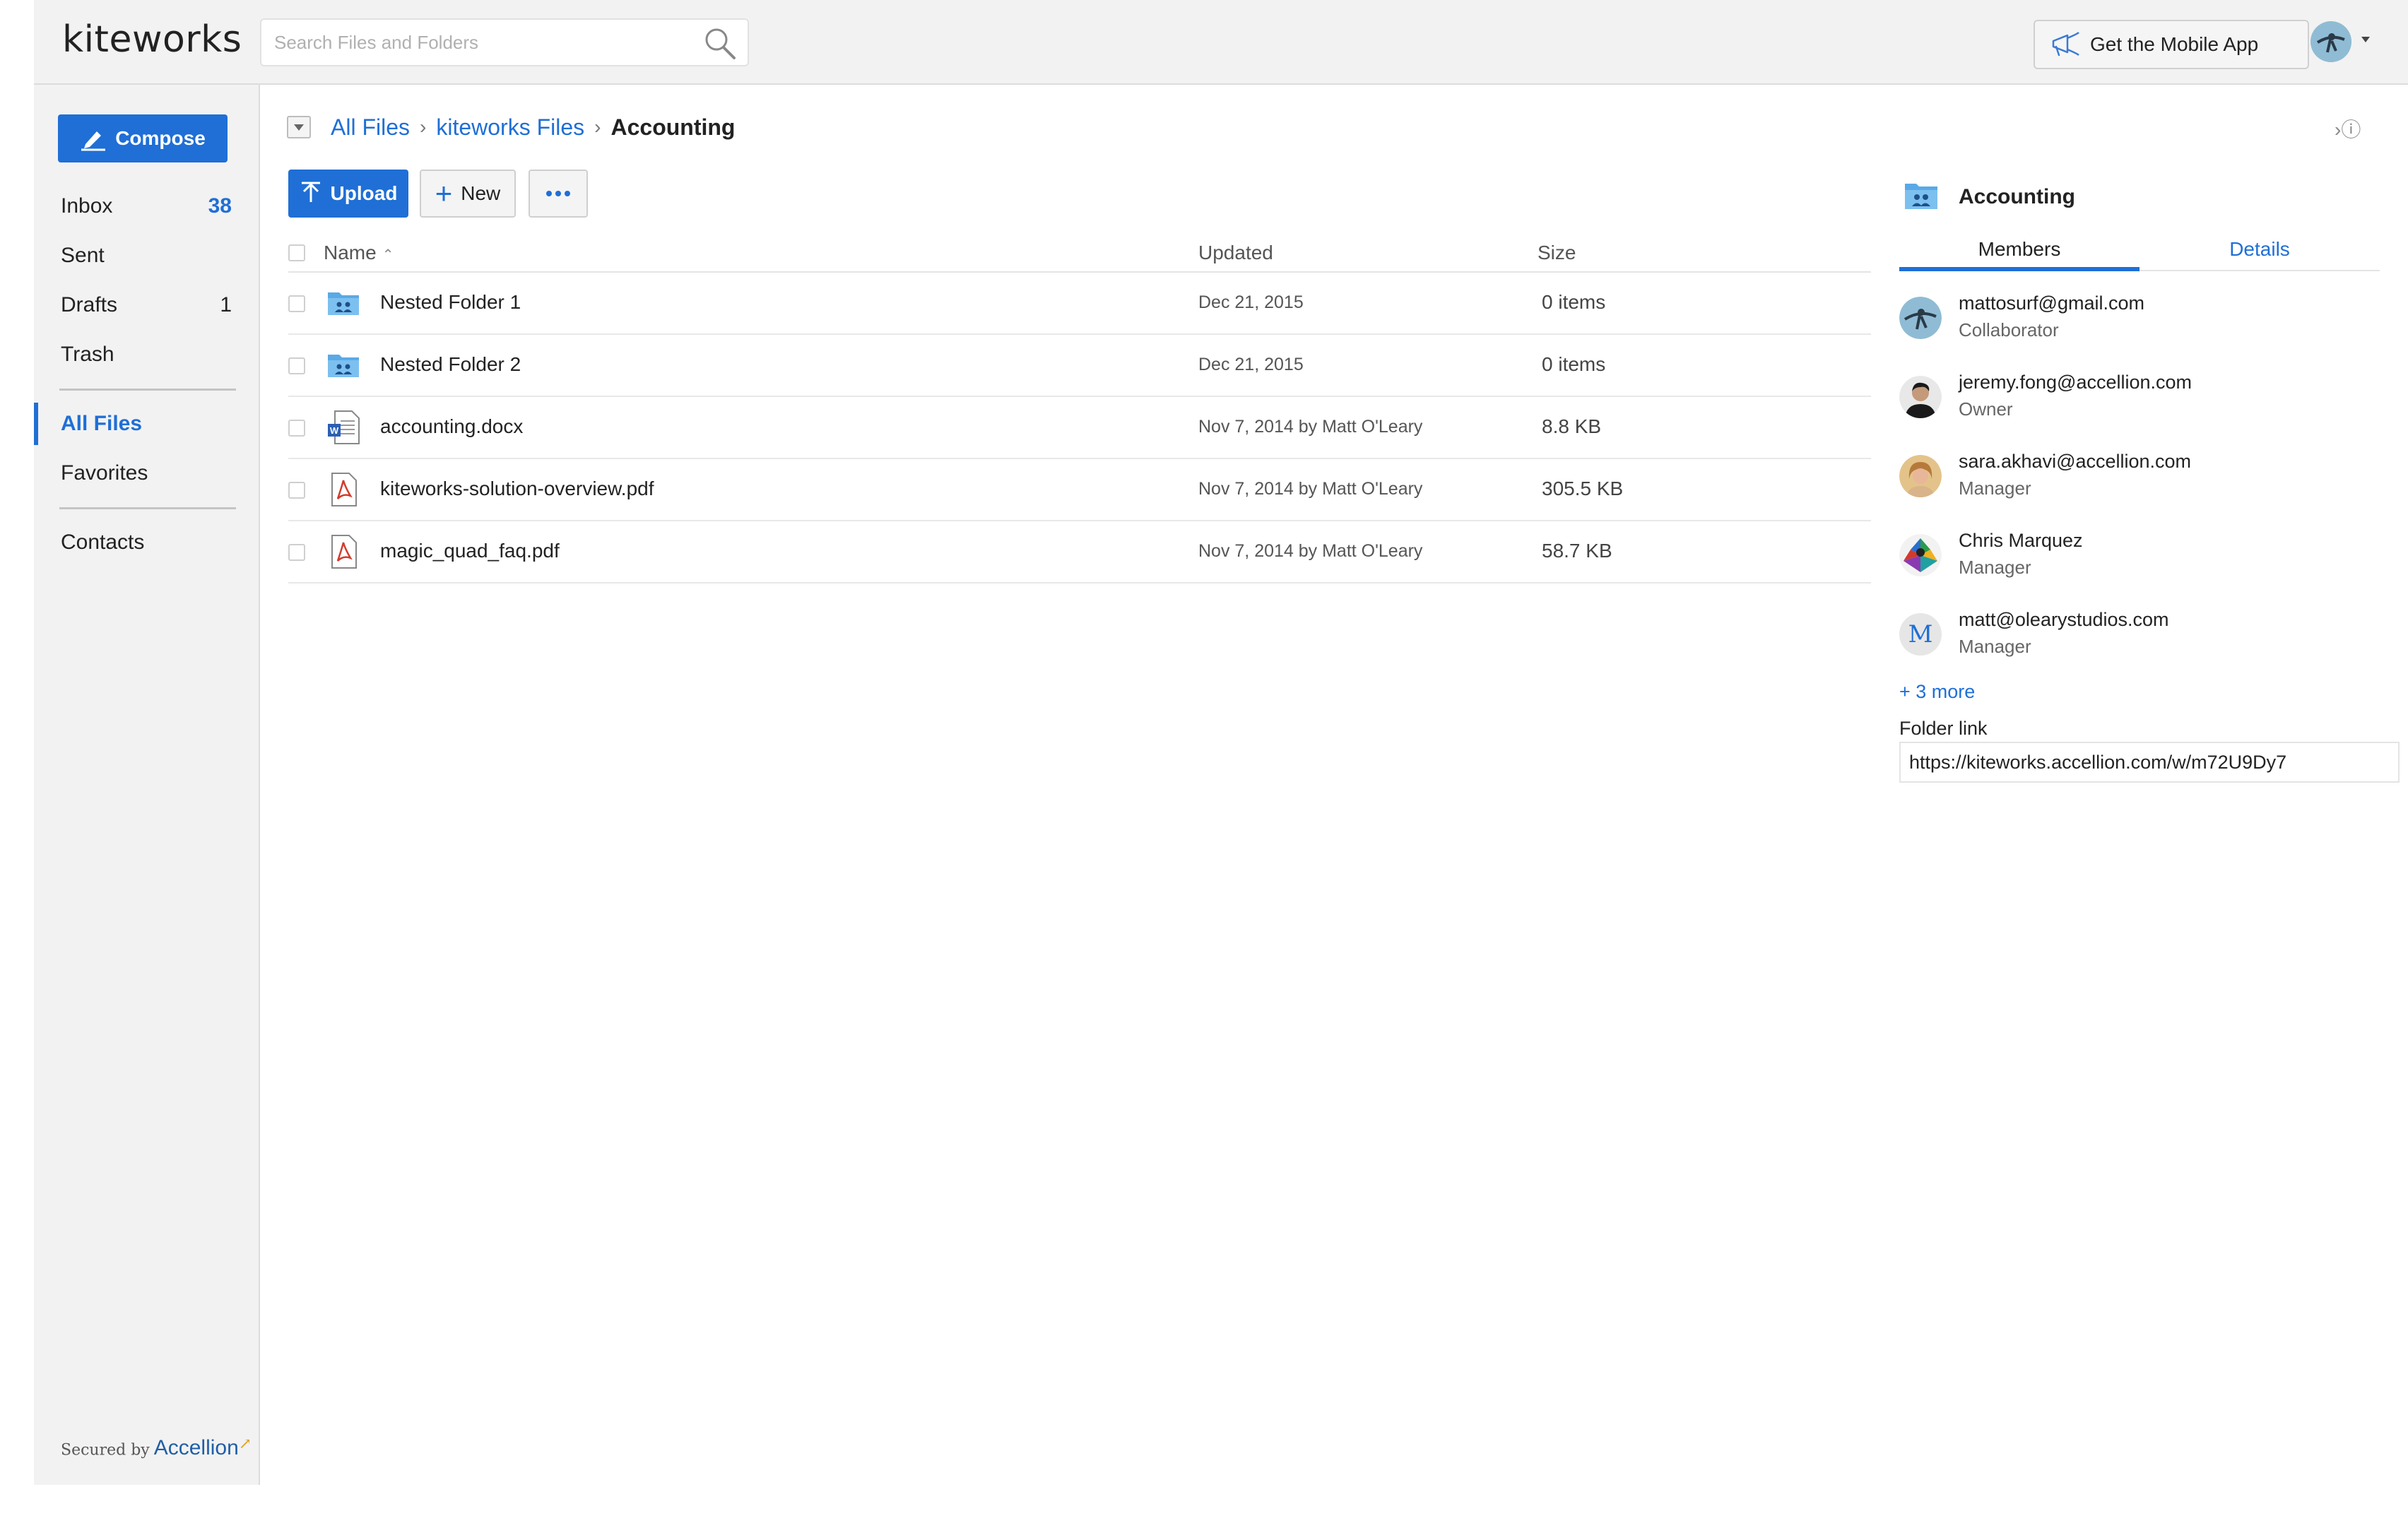 The image size is (2408, 1523). I want to click on surfer-photo-icon, so click(1920, 318).